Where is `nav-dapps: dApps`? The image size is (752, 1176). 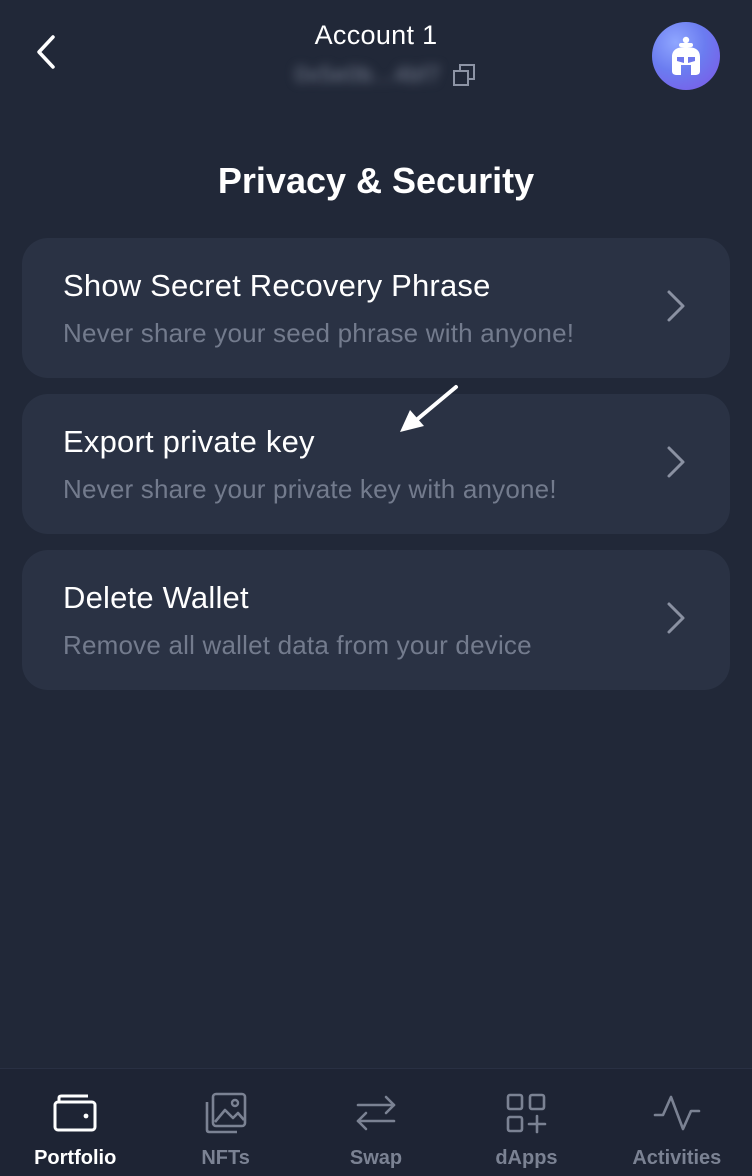 nav-dapps: dApps is located at coordinates (526, 1122).